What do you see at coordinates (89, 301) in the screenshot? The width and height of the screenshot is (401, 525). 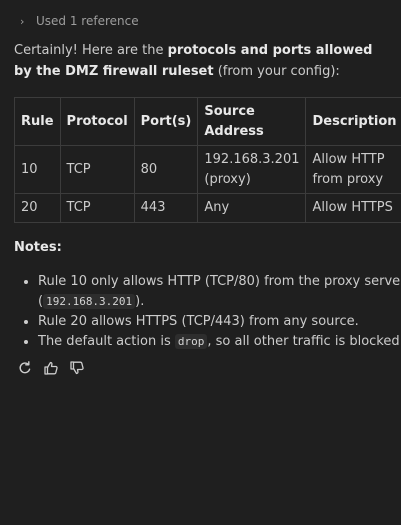 I see `inline-code: 192.168.3.201` at bounding box center [89, 301].